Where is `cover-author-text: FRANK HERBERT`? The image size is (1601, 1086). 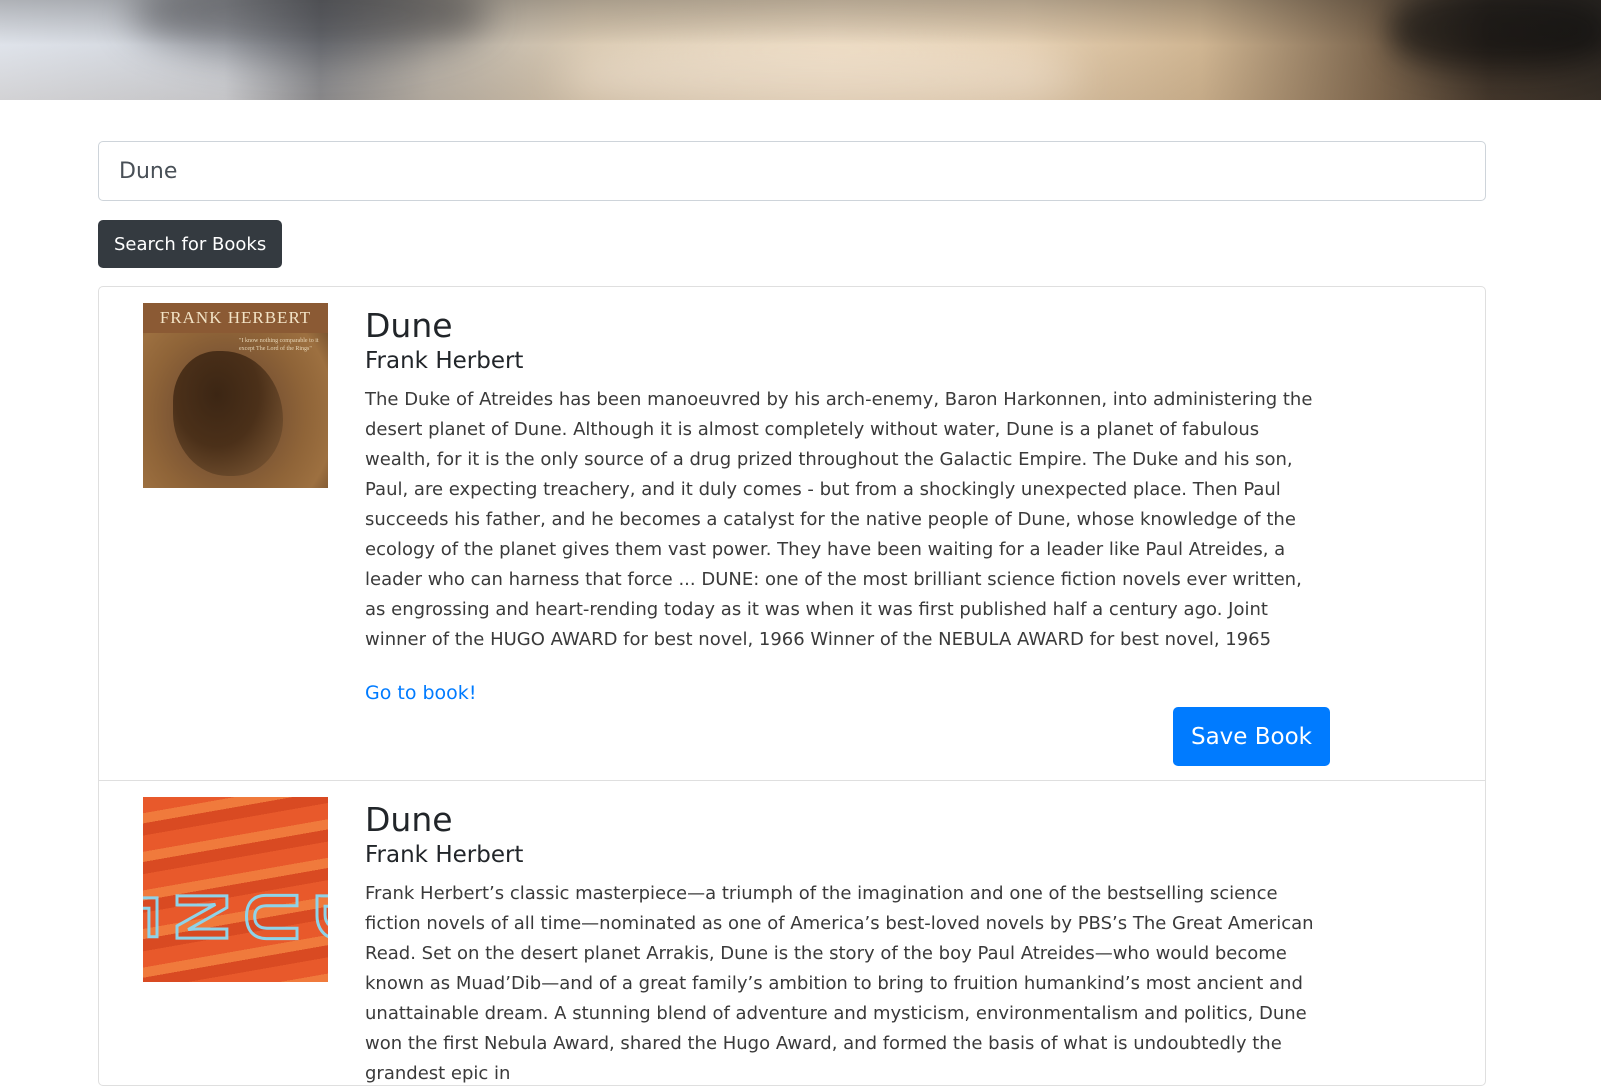 cover-author-text: FRANK HERBERT is located at coordinates (235, 318).